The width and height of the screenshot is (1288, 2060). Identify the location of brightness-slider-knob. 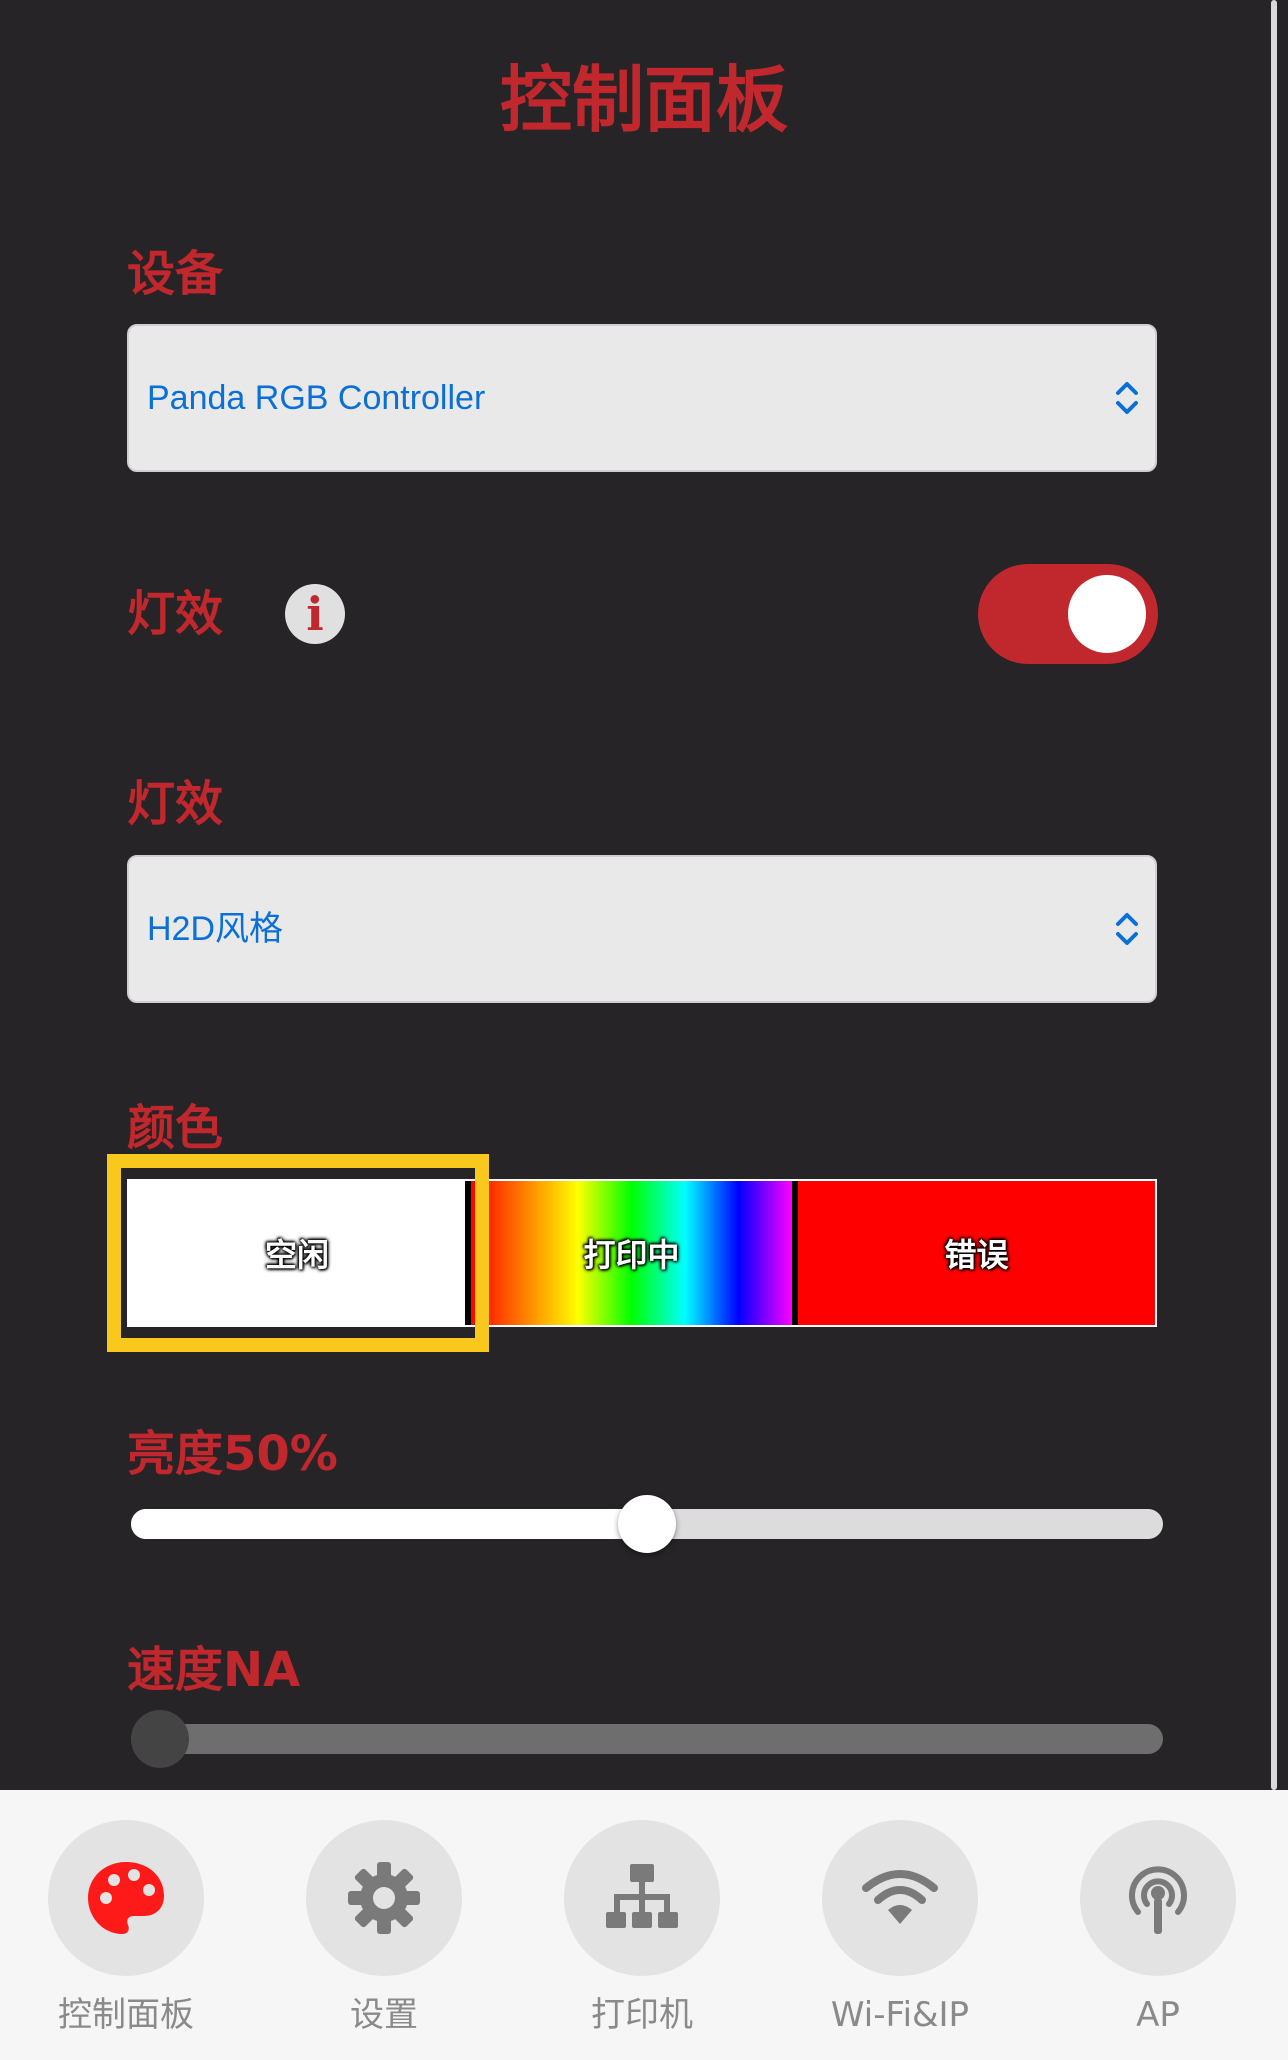
(647, 1524).